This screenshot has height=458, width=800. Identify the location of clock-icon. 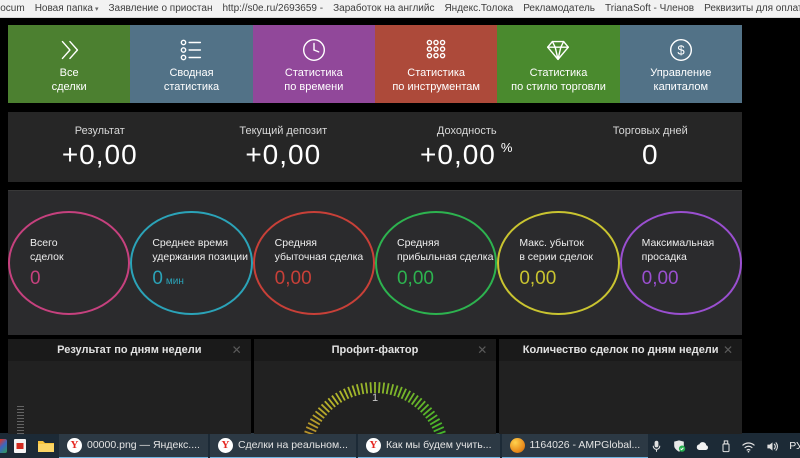
(314, 50).